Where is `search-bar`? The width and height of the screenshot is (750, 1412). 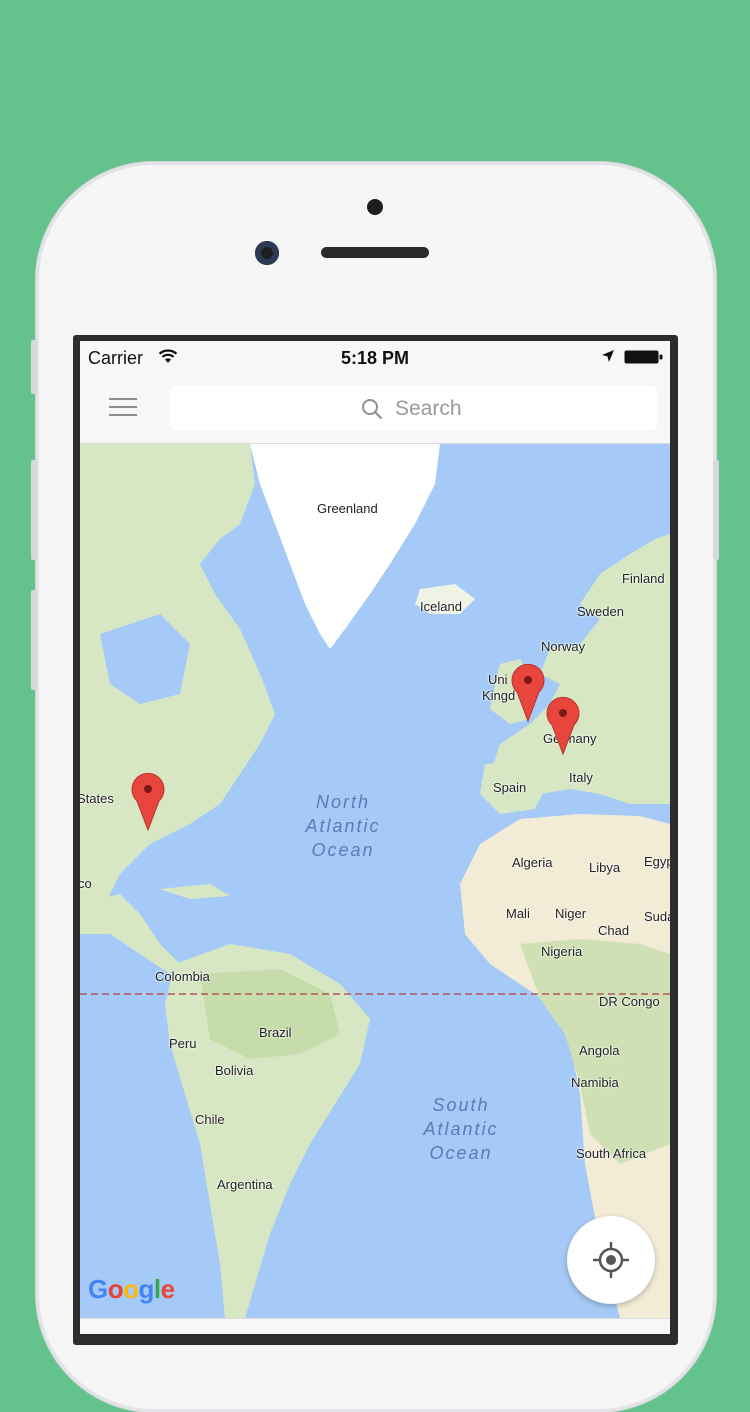
search-bar is located at coordinates (413, 408).